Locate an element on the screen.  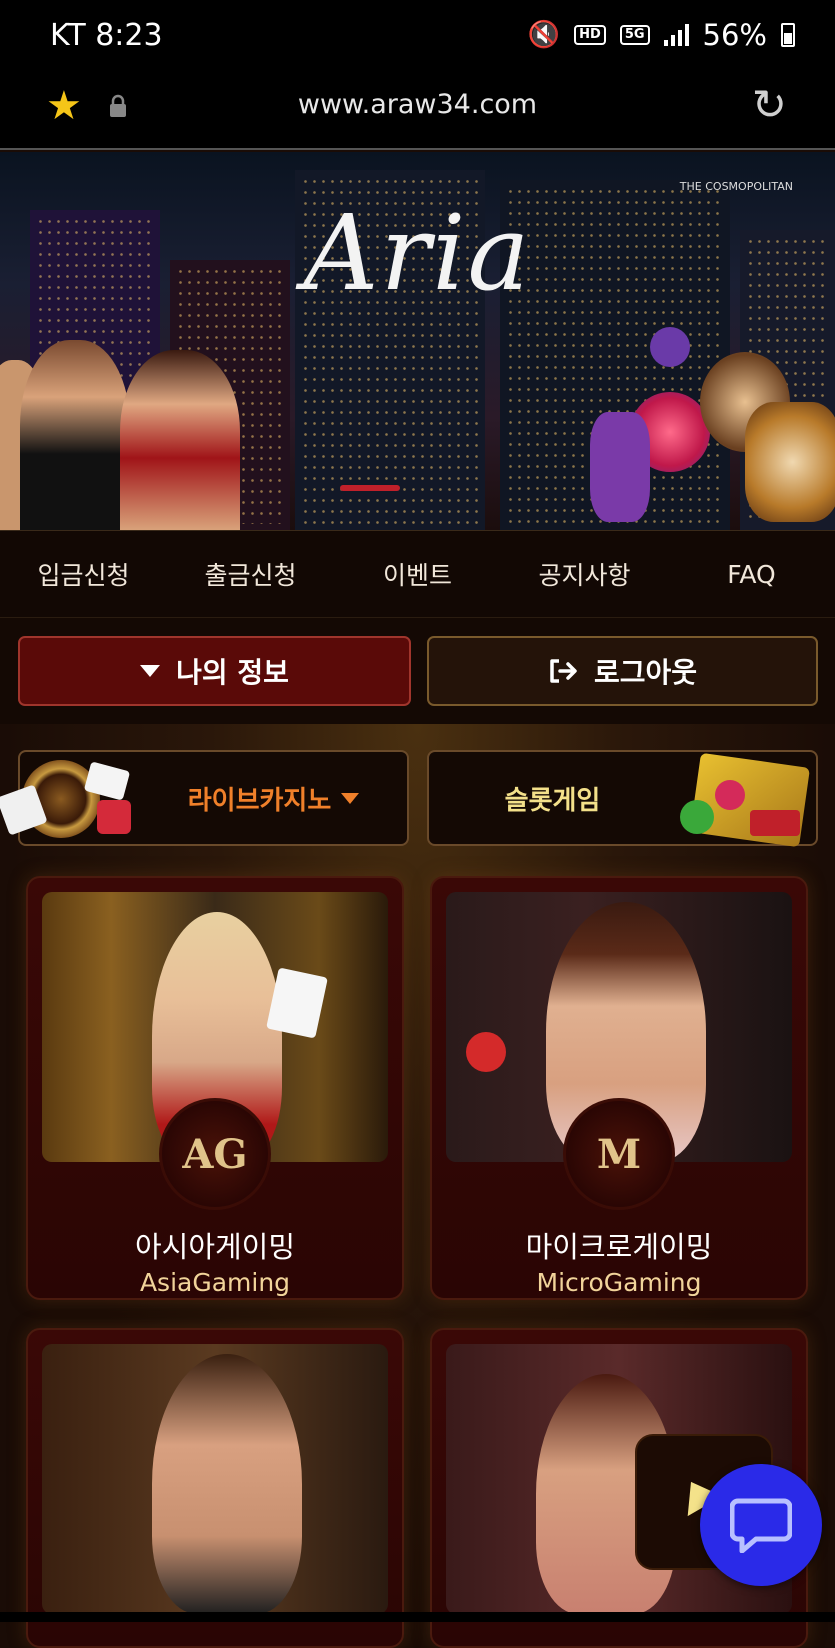
battery-percent: 56% is located at coordinates (734, 35).